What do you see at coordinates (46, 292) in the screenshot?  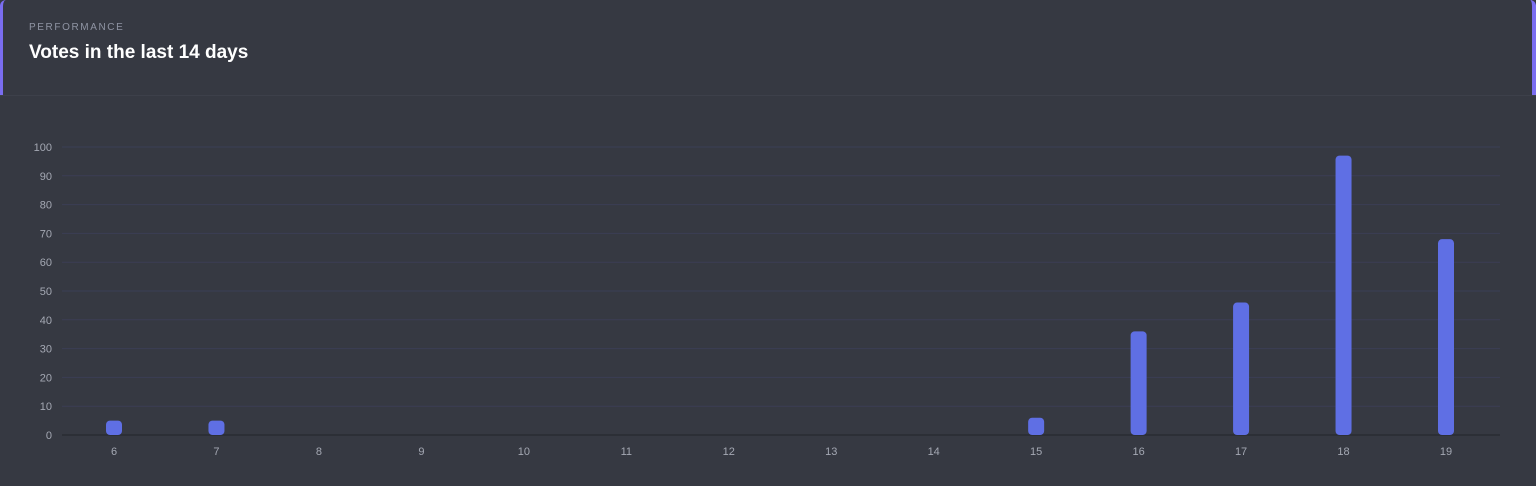 I see `y-tick-label: 50` at bounding box center [46, 292].